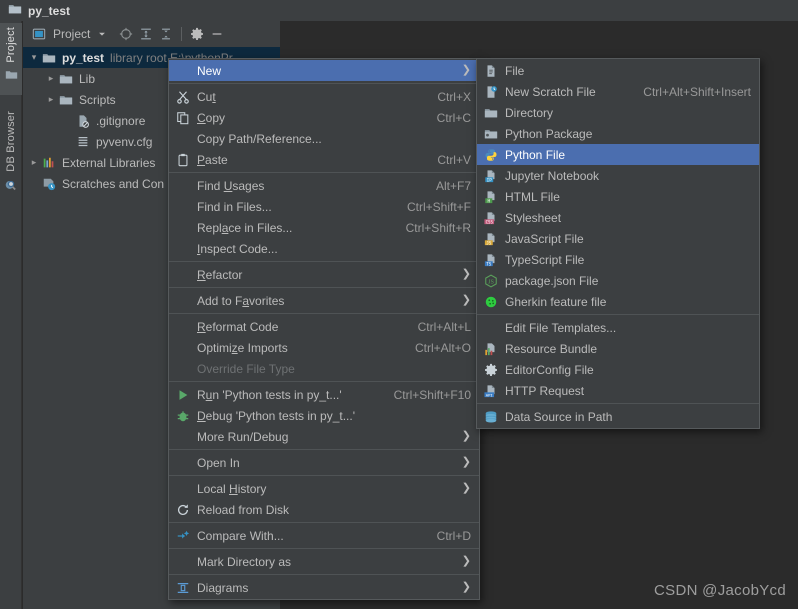  Describe the element at coordinates (544, 238) in the screenshot. I see `menu-item-label: JavaScript File` at that location.